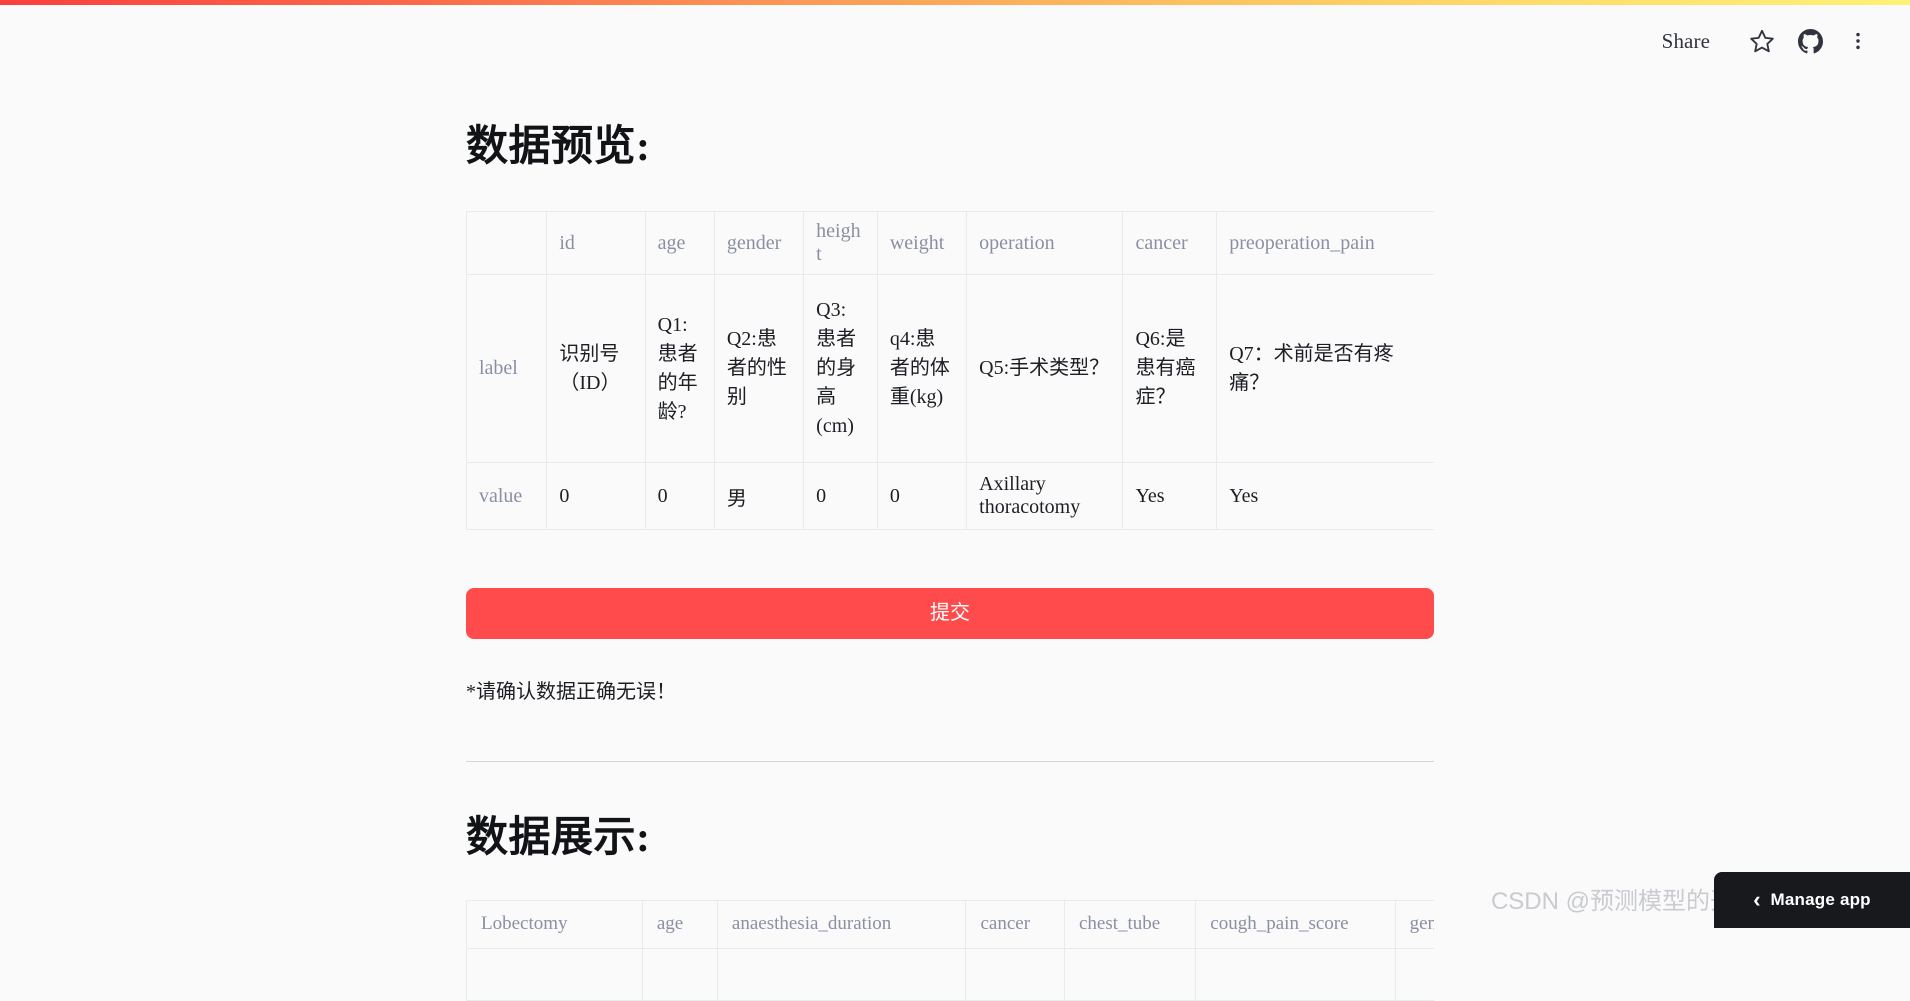 The image size is (1910, 1001). Describe the element at coordinates (1414, 974) in the screenshot. I see `cell-gender` at that location.